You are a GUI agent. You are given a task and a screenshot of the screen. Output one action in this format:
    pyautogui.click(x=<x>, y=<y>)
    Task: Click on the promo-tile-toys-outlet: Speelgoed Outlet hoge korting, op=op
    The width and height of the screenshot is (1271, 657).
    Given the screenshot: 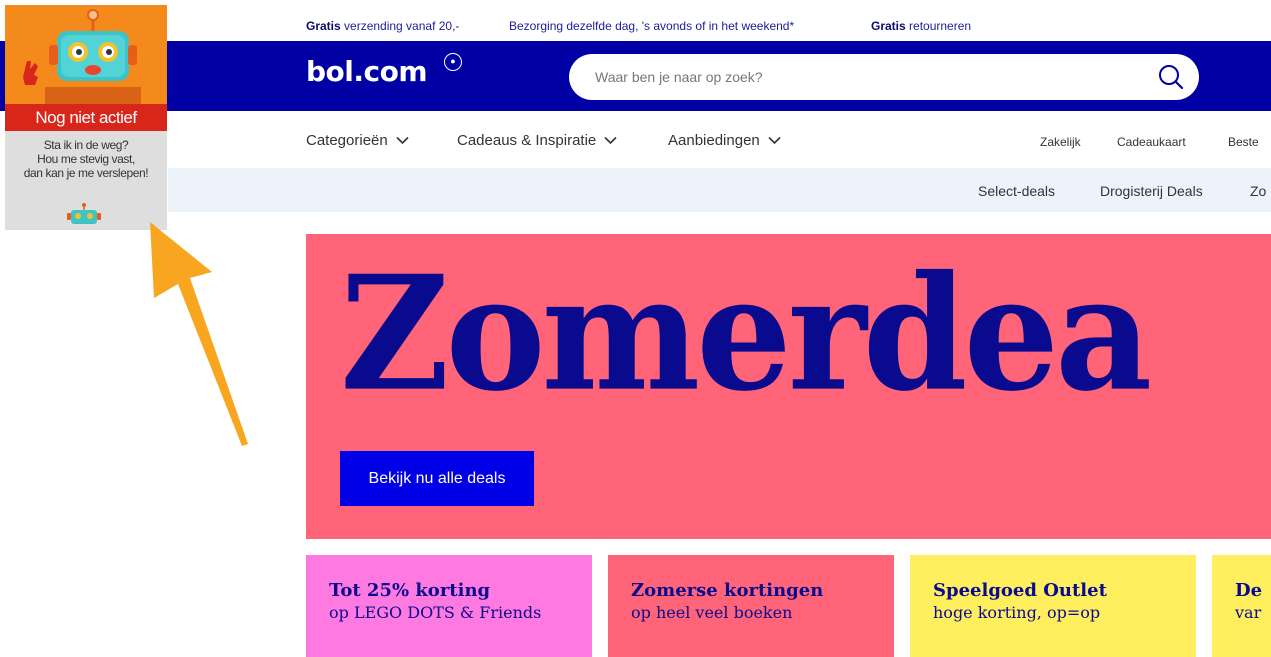 What is the action you would take?
    pyautogui.click(x=1053, y=606)
    